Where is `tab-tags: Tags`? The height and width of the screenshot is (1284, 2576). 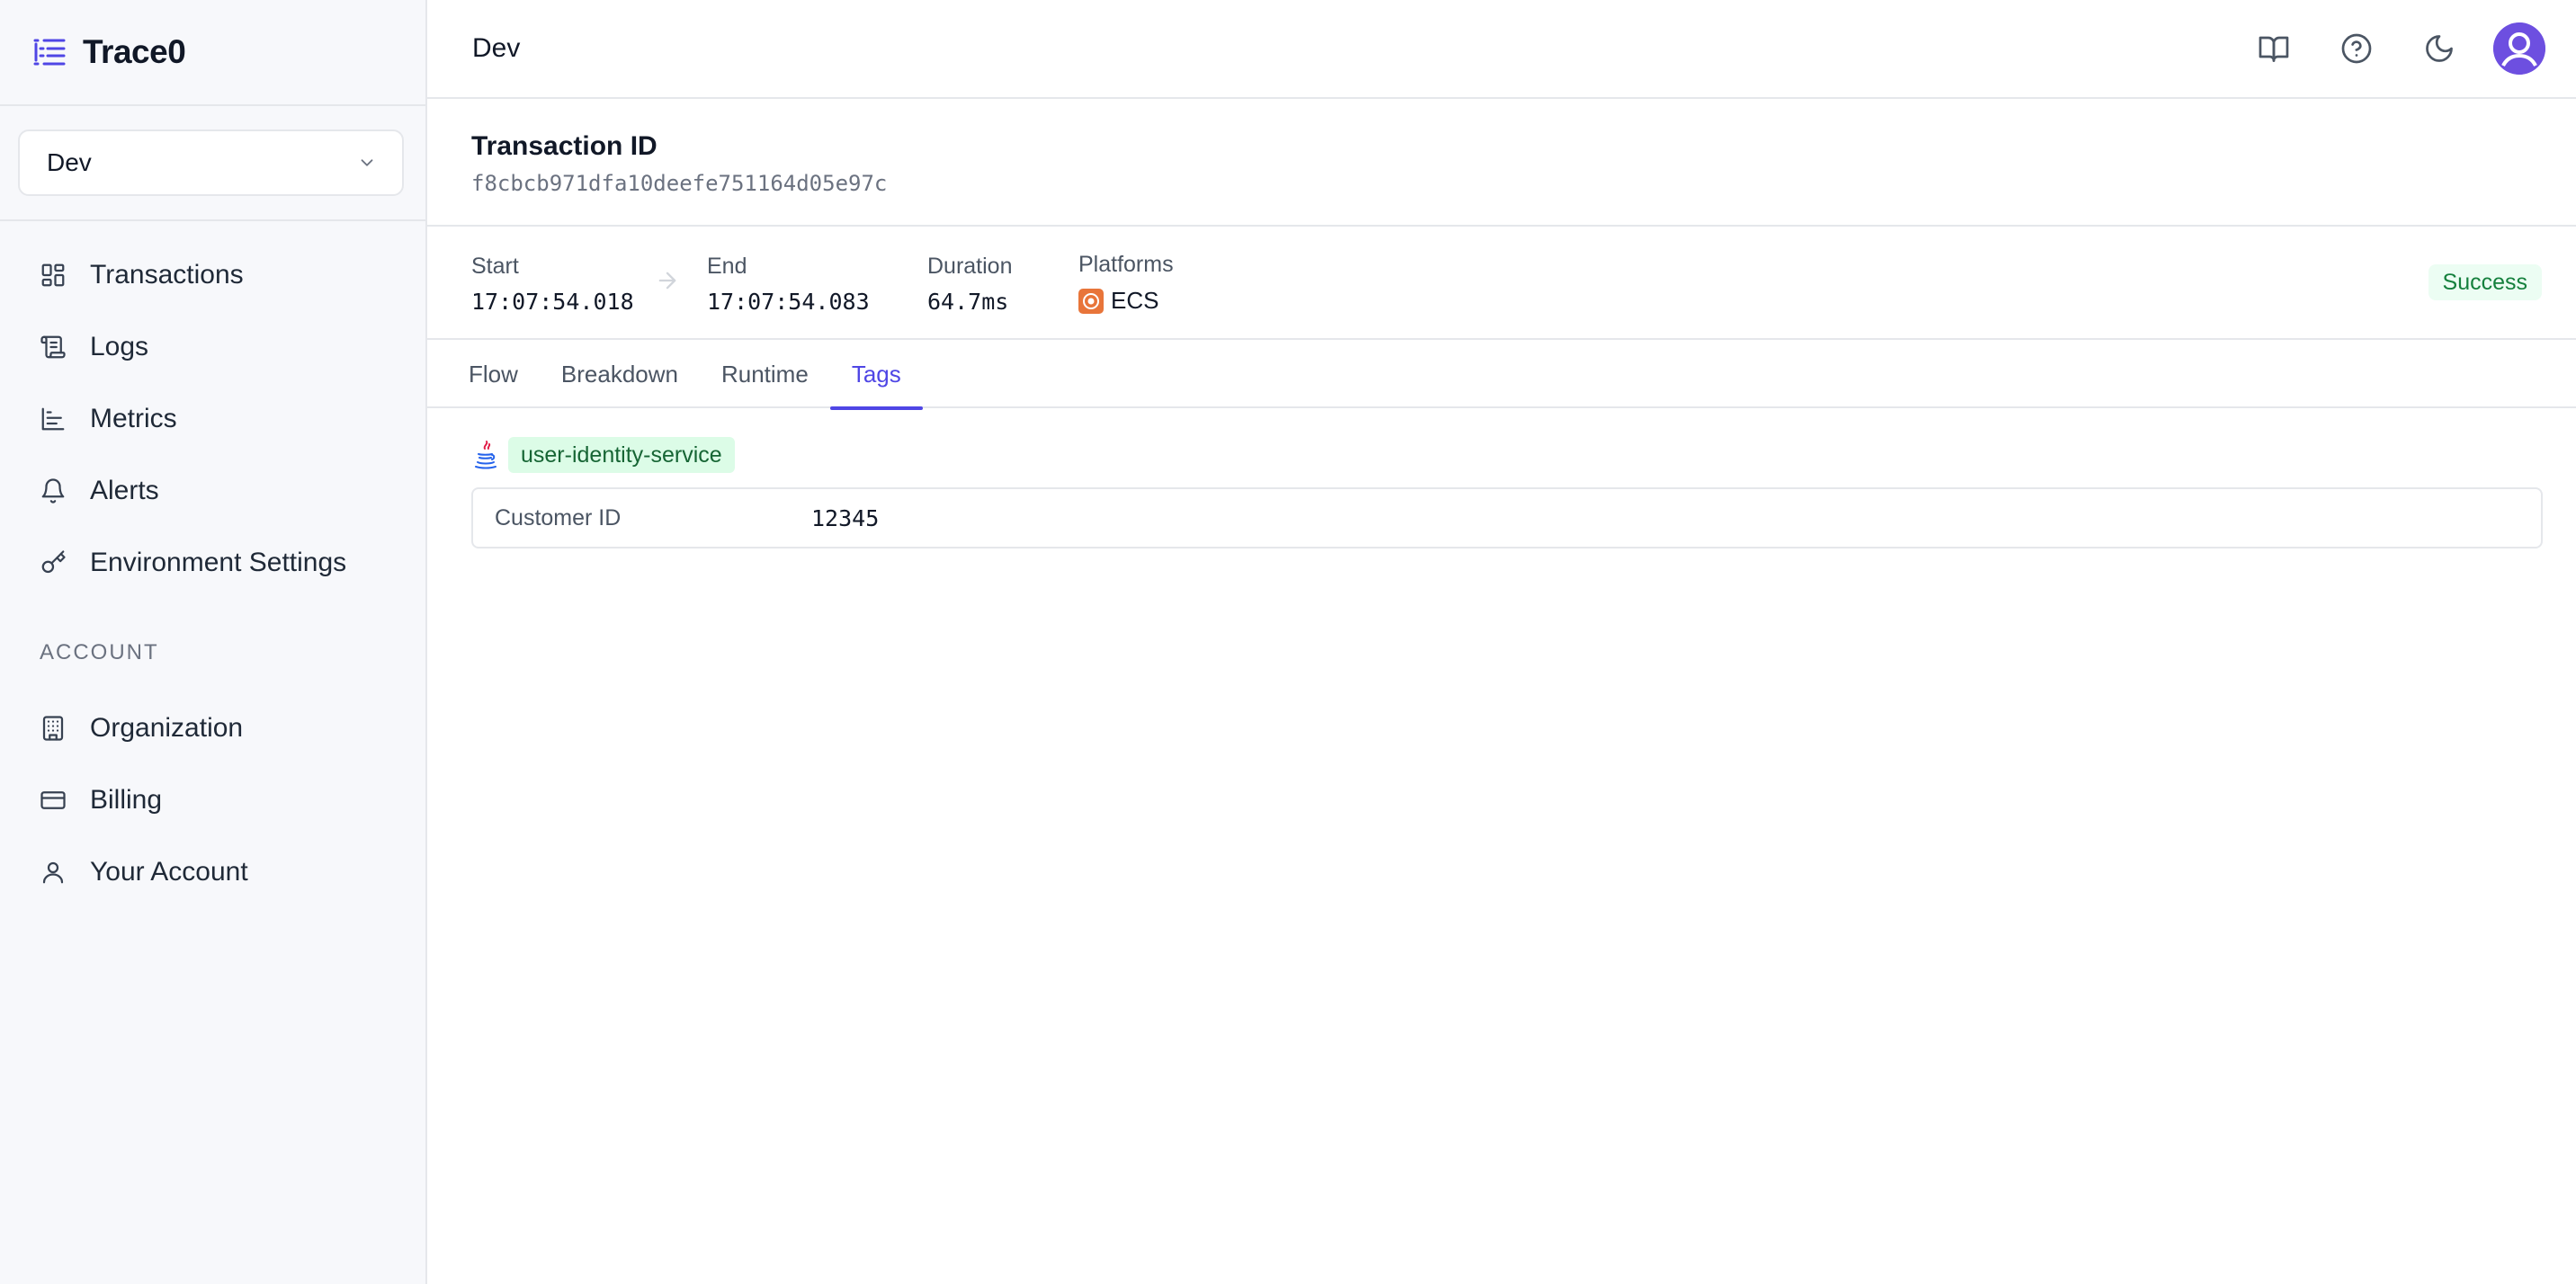 tab-tags: Tags is located at coordinates (876, 375).